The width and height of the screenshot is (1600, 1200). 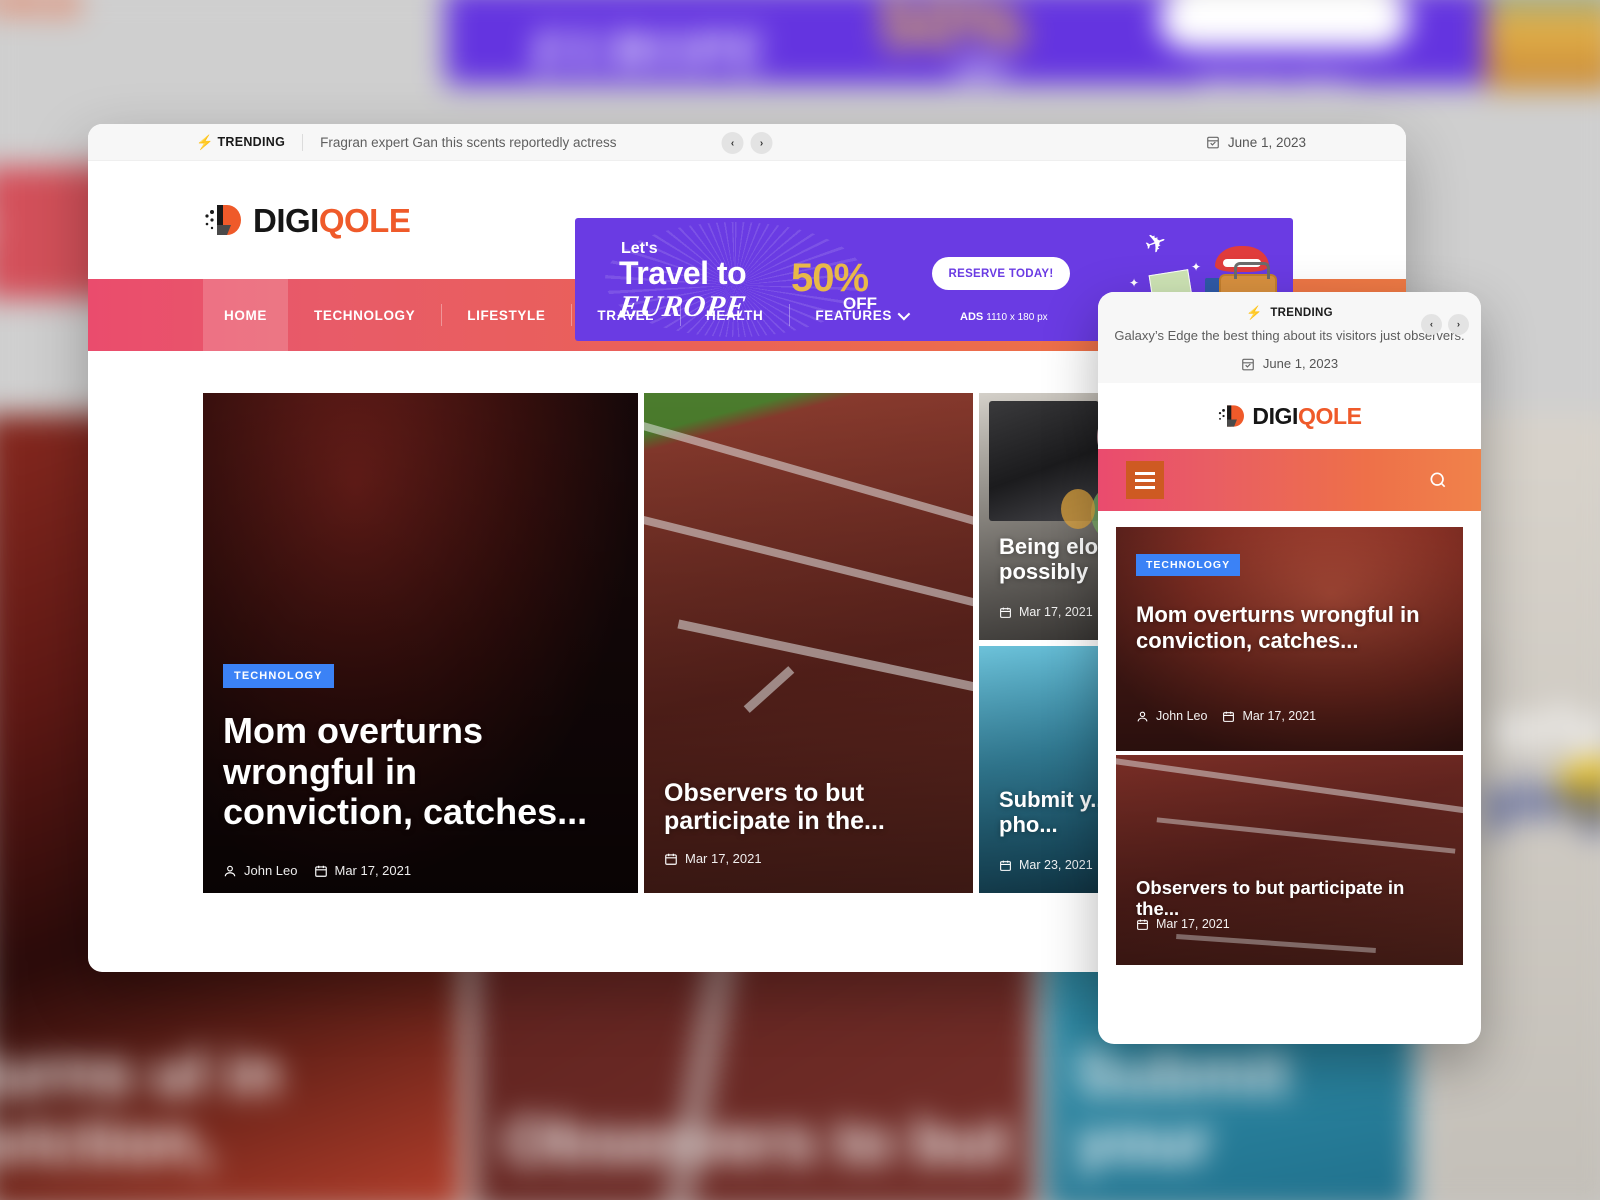 What do you see at coordinates (972, 317) in the screenshot?
I see `ad-size-prefix: ADS` at bounding box center [972, 317].